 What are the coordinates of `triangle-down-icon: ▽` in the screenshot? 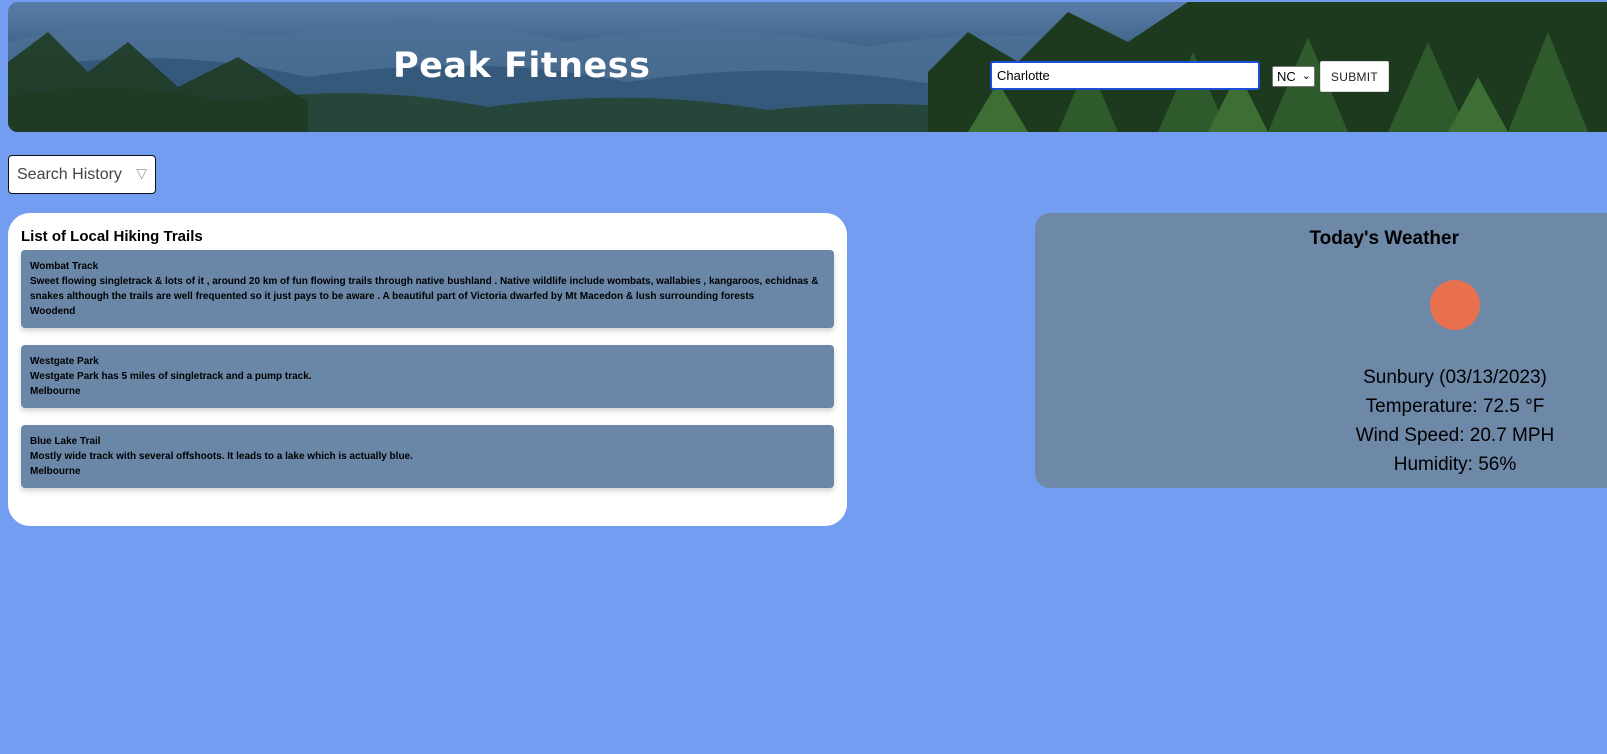 It's located at (141, 173).